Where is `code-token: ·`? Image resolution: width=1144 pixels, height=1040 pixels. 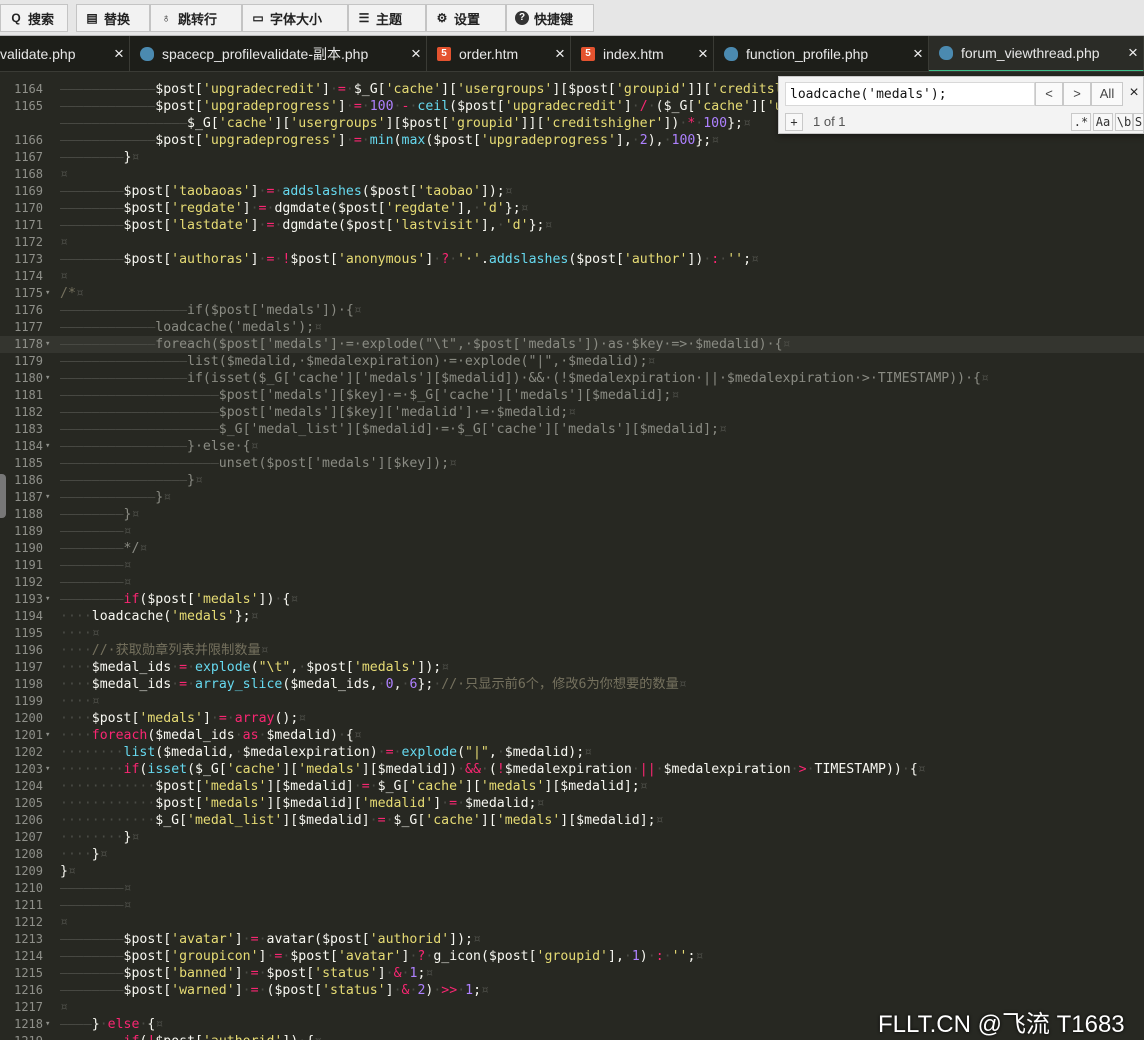
code-token: · is located at coordinates (453, 259).